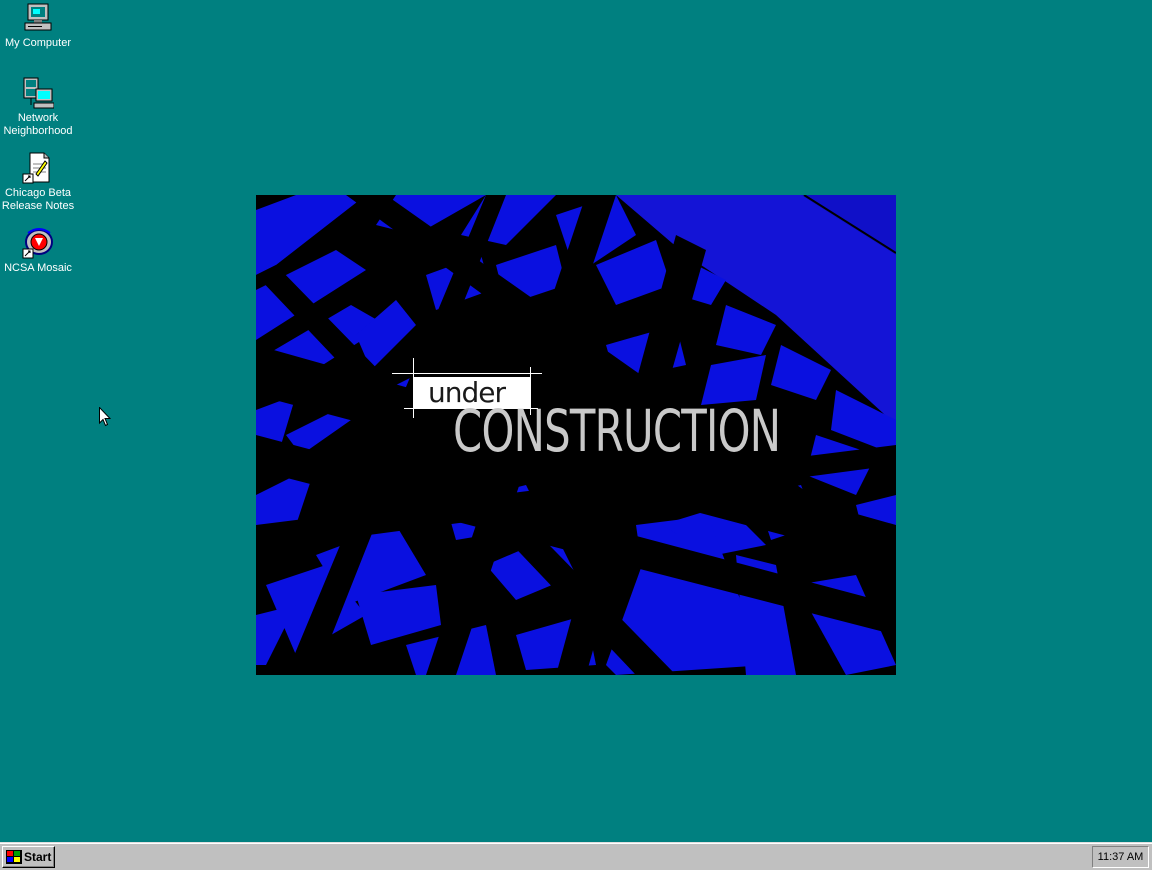 The width and height of the screenshot is (1152, 870). I want to click on desktop-icon-label: Network Neighborhood, so click(38, 124).